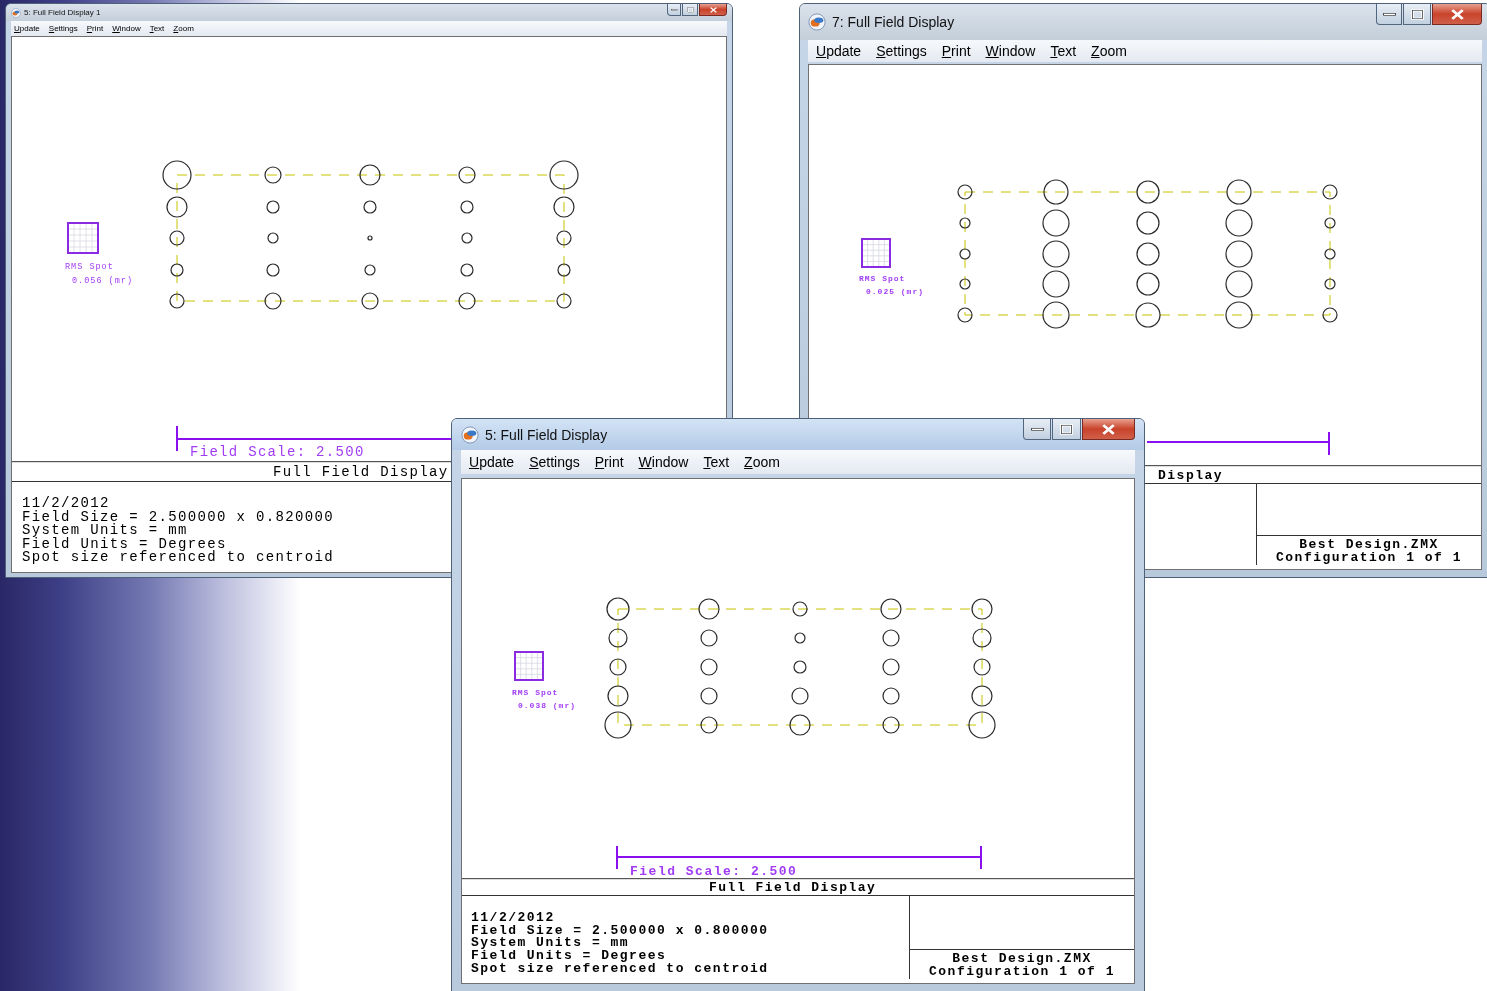 The width and height of the screenshot is (1487, 991). What do you see at coordinates (179, 517) in the screenshot?
I see `note-line: Field Size = 2.500000 x 0.820000` at bounding box center [179, 517].